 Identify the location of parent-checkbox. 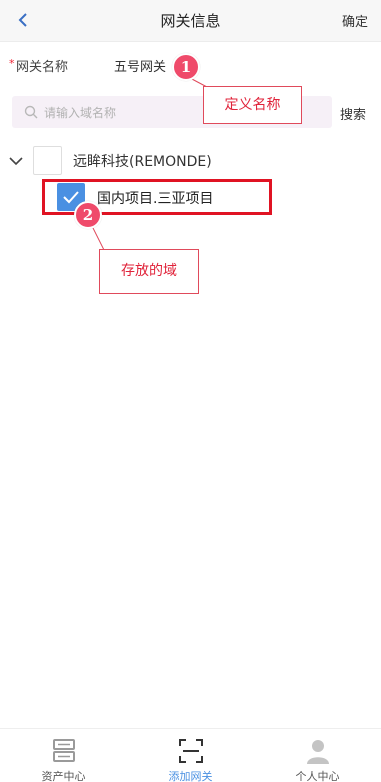
(47, 160).